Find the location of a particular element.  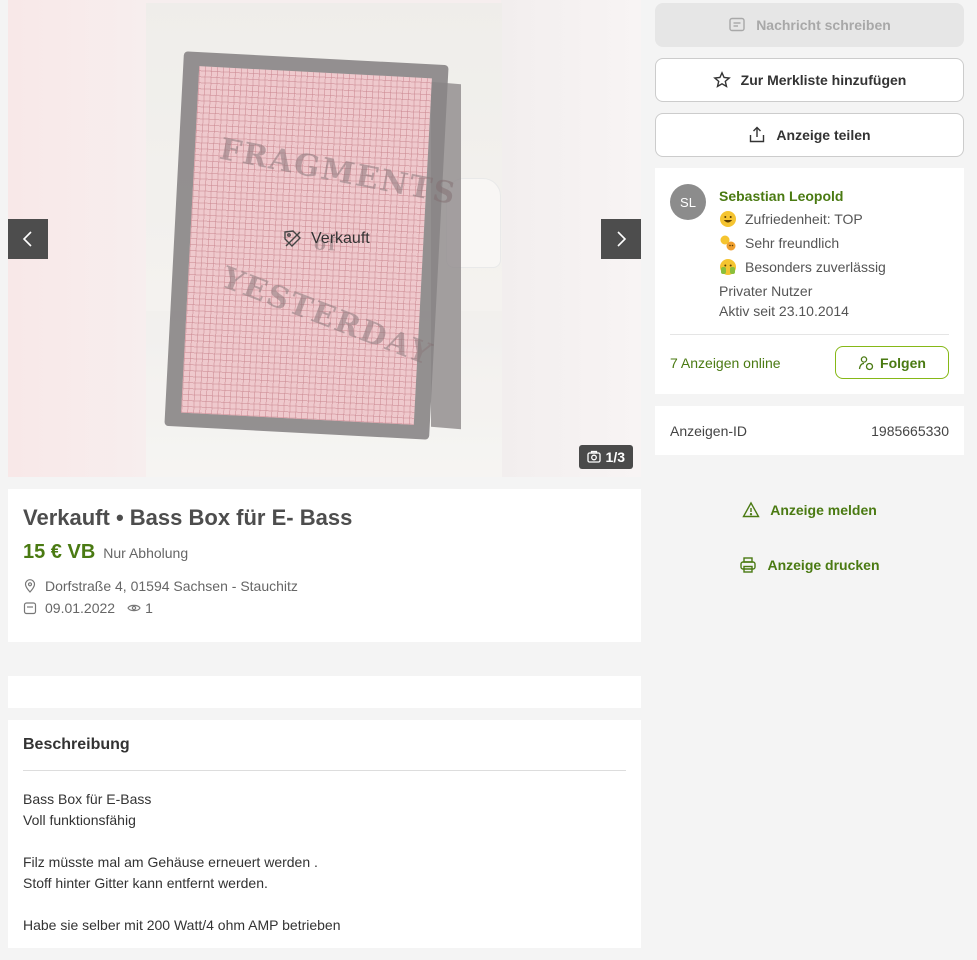

sold-overlay: Verkauft is located at coordinates (326, 239).